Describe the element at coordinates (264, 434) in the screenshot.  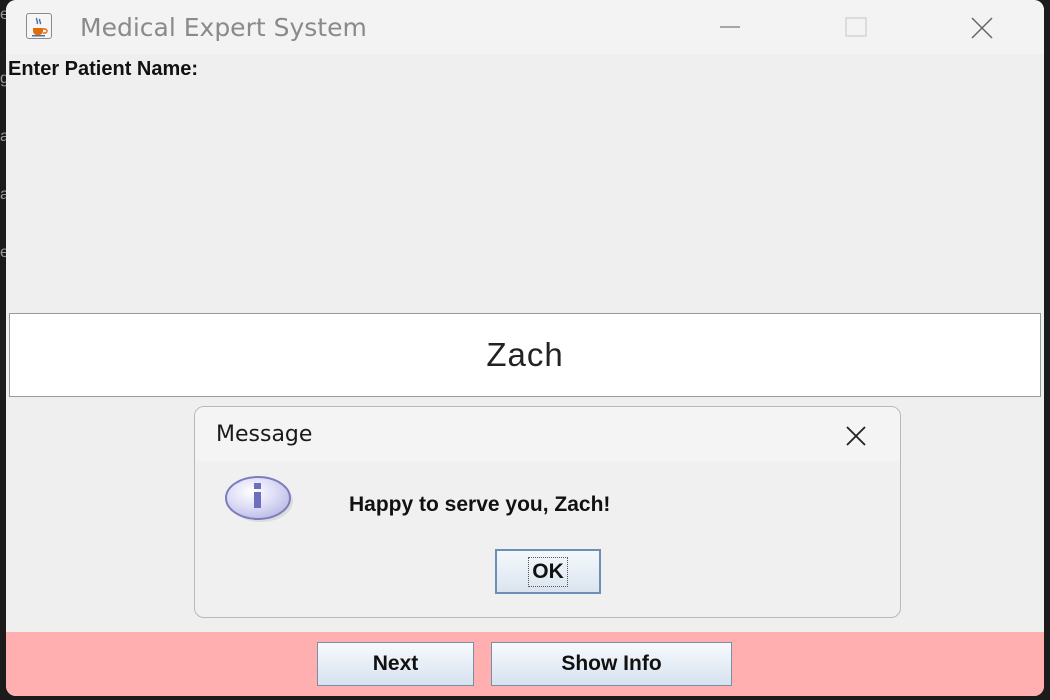
I see `dialog-title: Message` at that location.